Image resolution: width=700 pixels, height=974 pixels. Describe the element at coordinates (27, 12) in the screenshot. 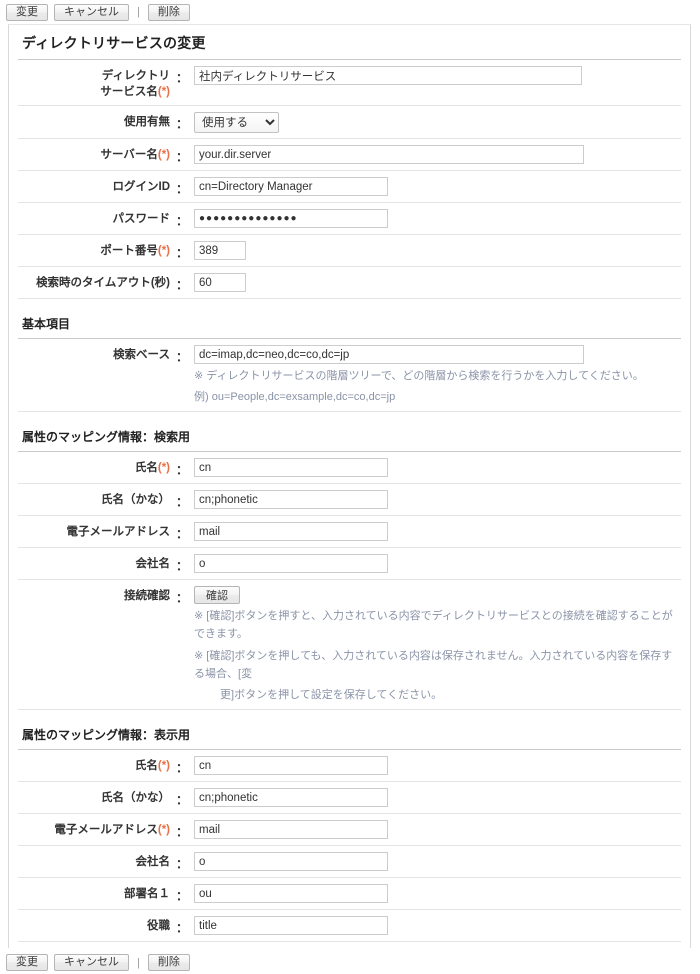

I see `change-button-top: 変更` at that location.